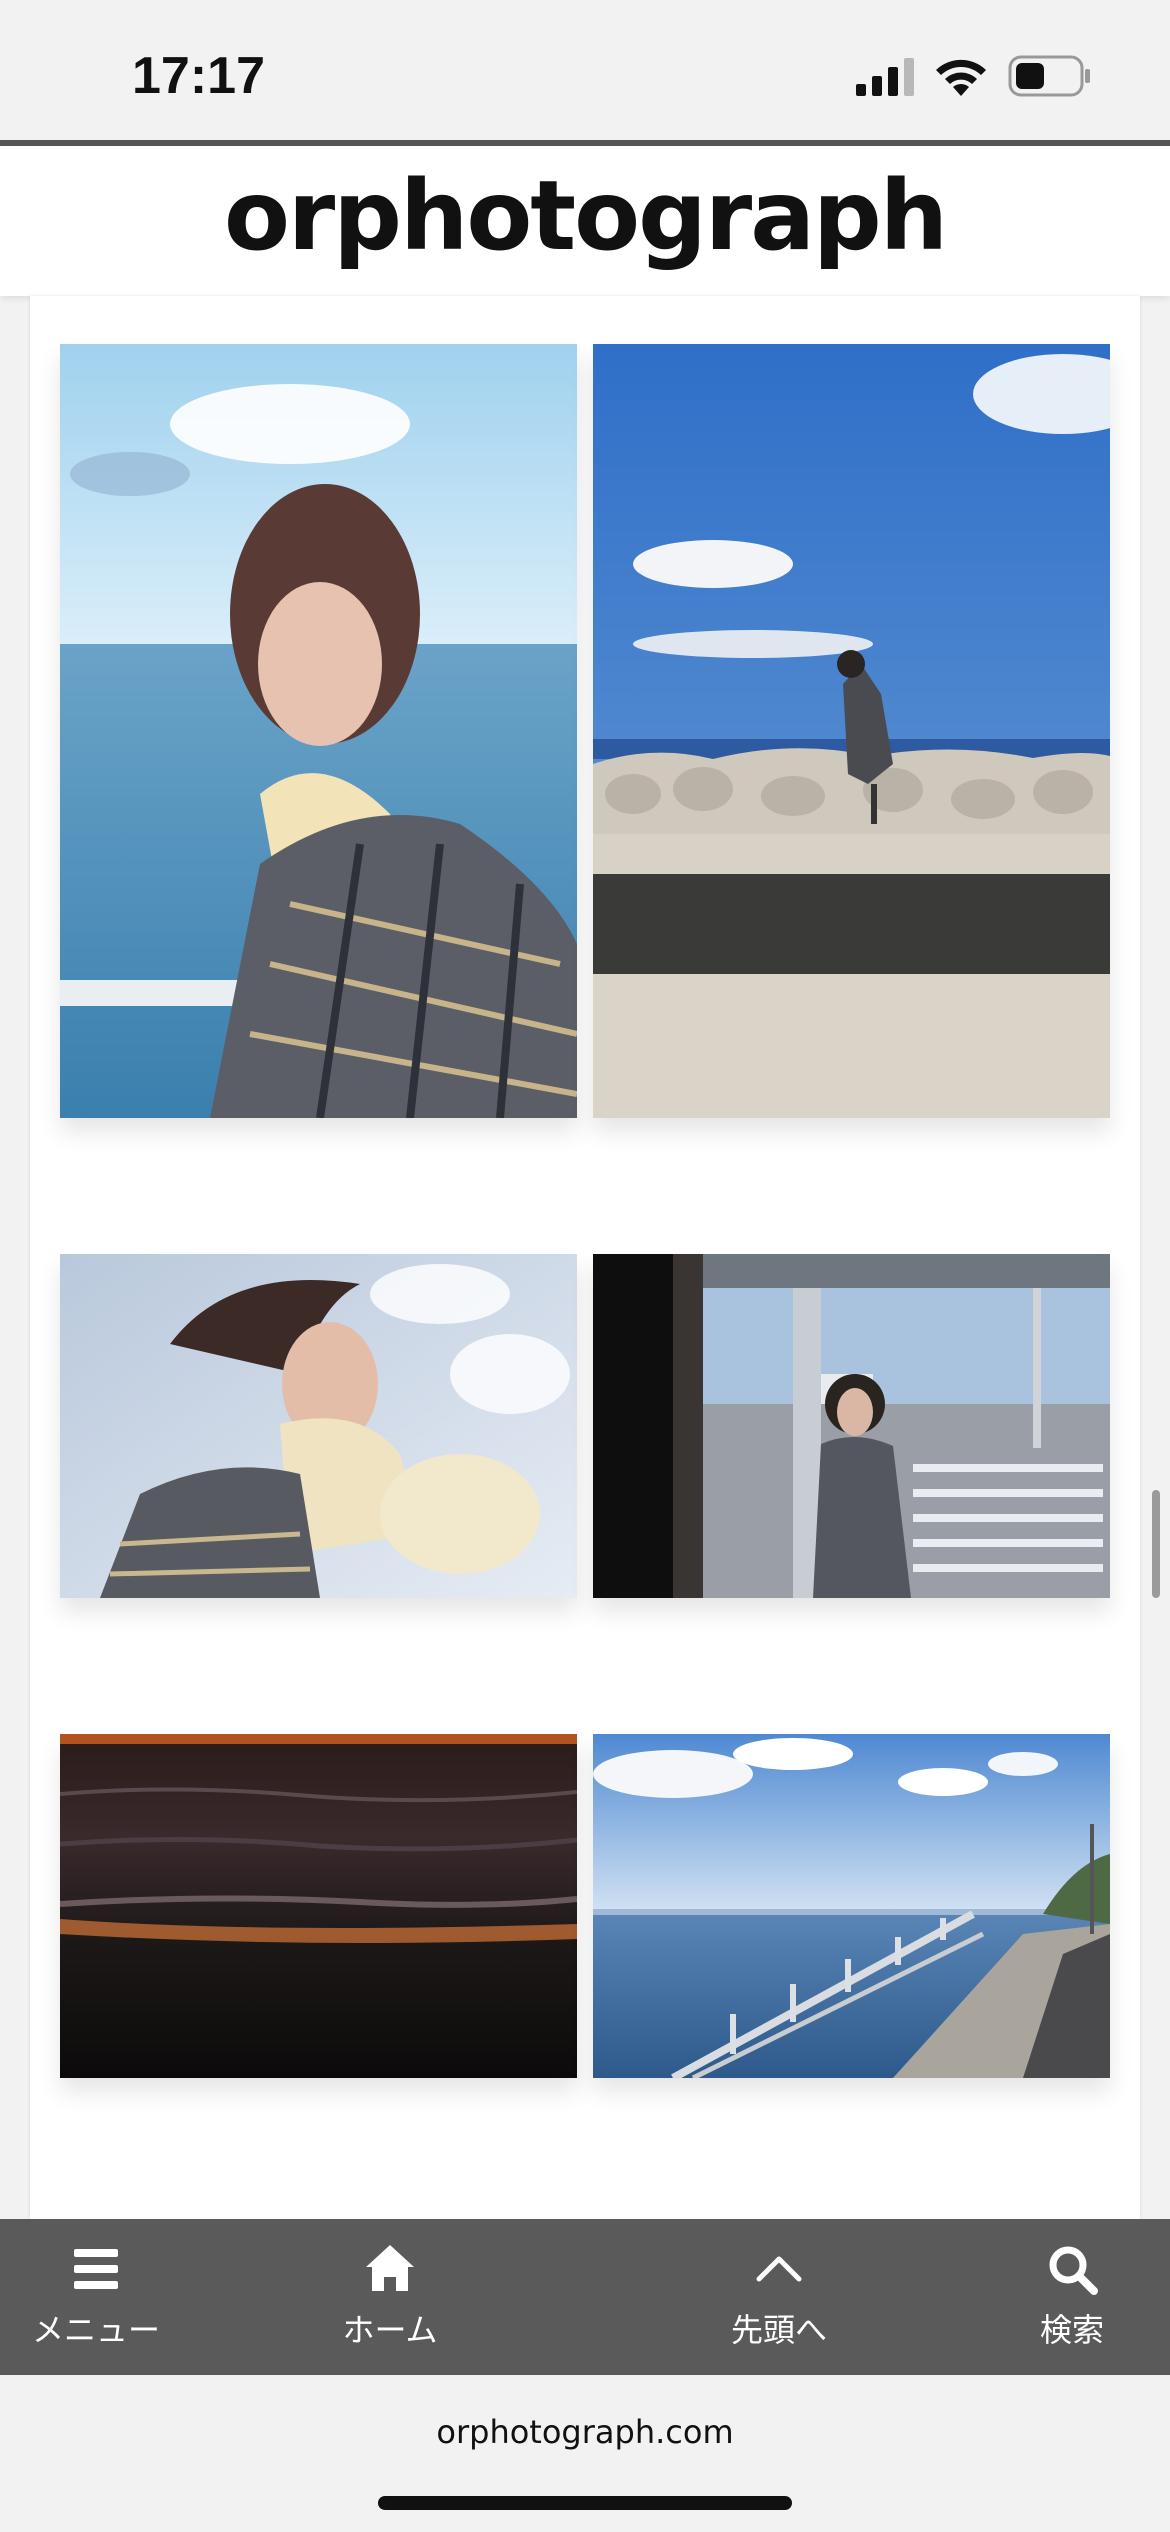 The height and width of the screenshot is (2532, 1170). I want to click on battery-icon, so click(1049, 76).